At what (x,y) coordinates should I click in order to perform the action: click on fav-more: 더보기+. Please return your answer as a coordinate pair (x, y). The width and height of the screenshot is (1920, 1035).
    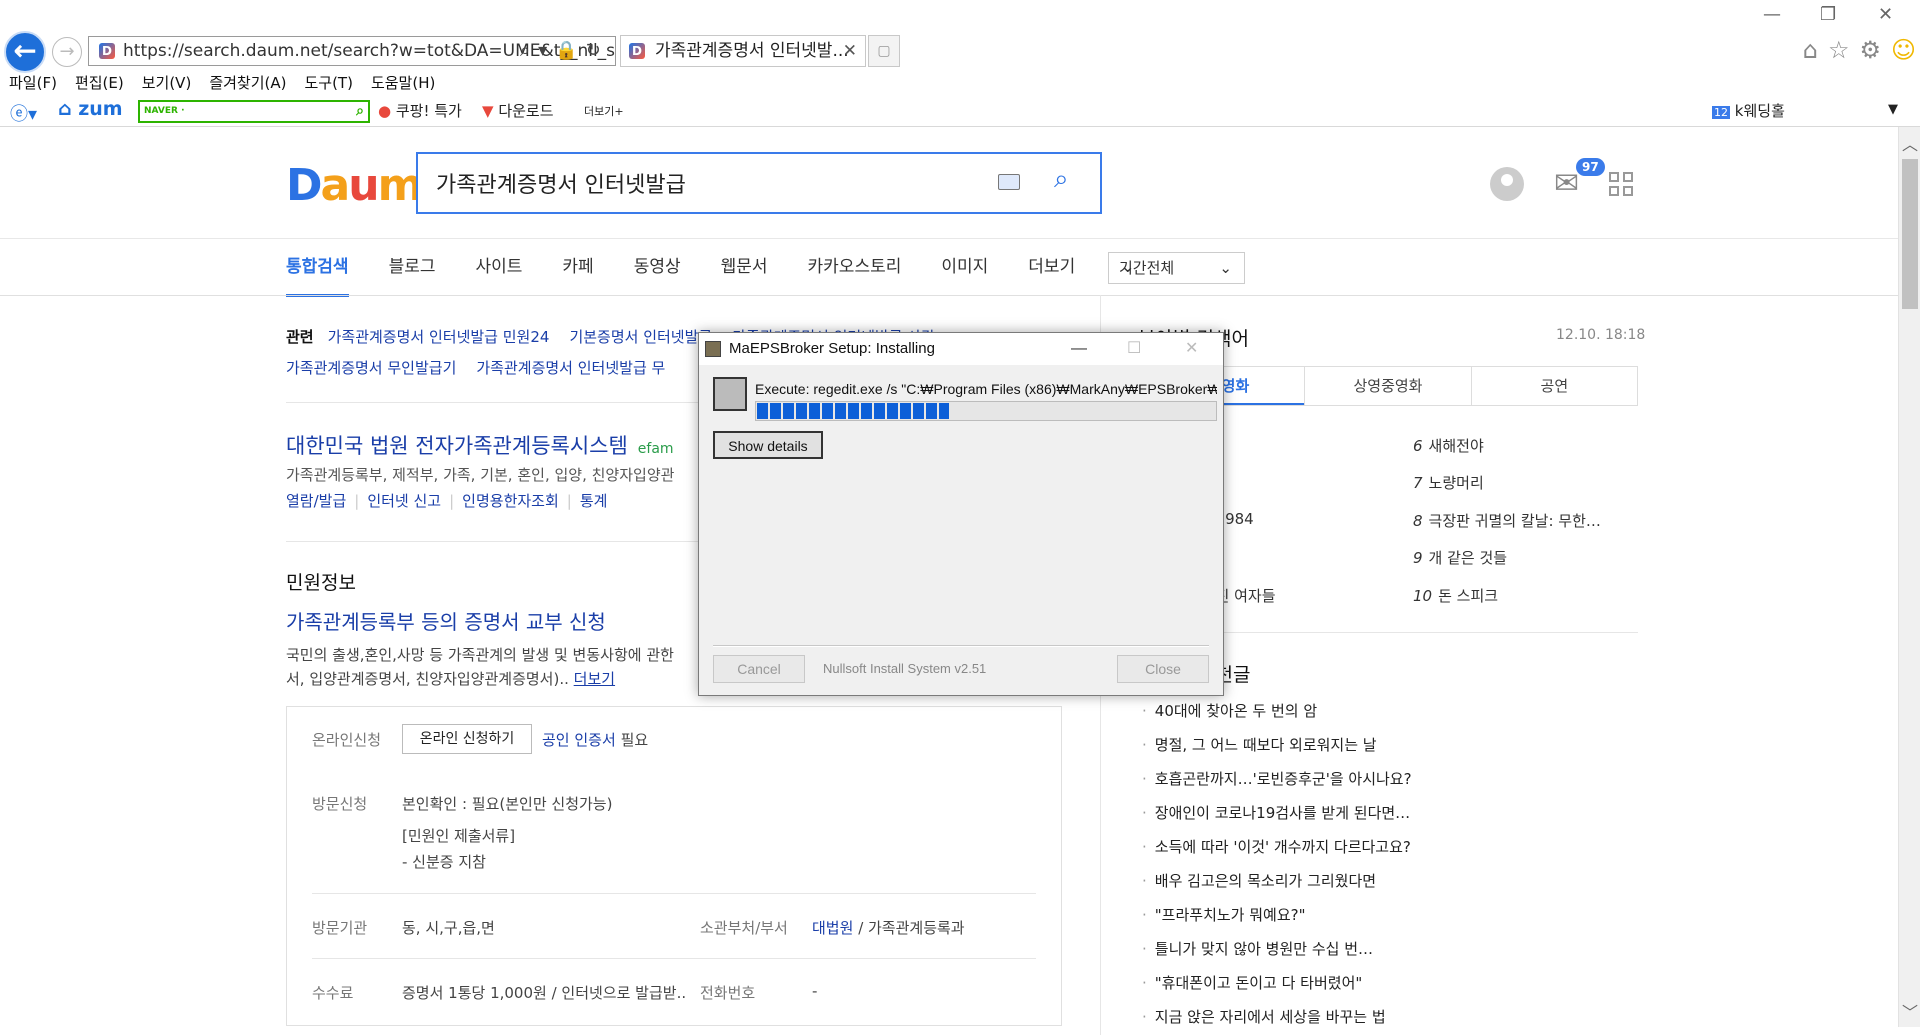
    Looking at the image, I should click on (604, 111).